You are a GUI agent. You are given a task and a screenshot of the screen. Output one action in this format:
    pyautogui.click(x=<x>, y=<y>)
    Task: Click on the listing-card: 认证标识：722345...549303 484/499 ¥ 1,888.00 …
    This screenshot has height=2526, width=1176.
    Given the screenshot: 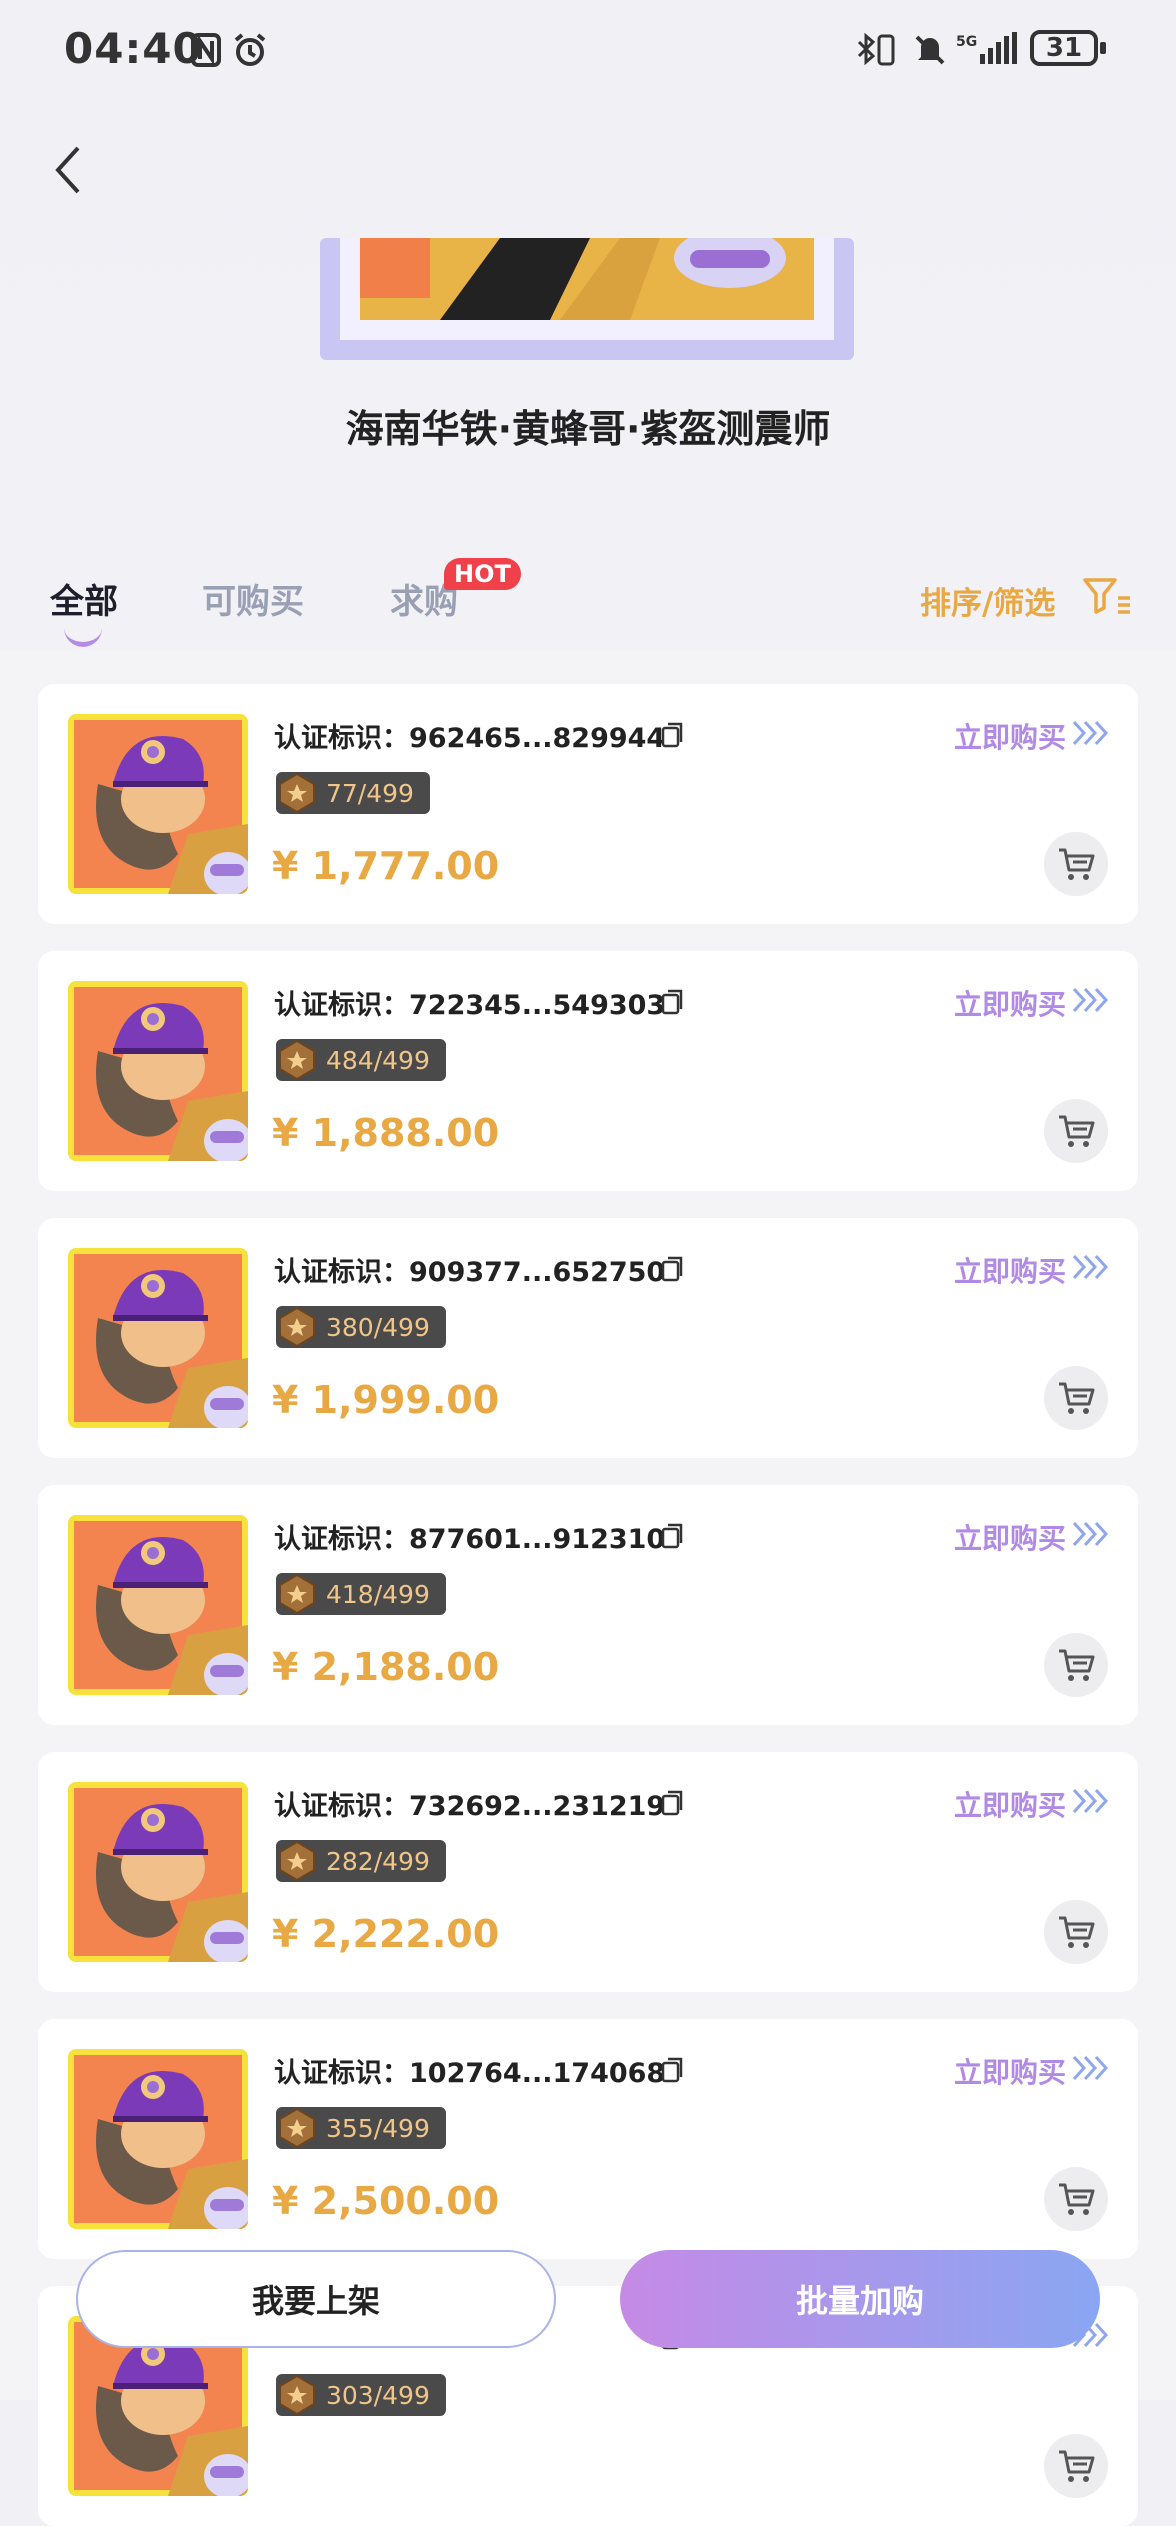 What is the action you would take?
    pyautogui.click(x=588, y=1071)
    